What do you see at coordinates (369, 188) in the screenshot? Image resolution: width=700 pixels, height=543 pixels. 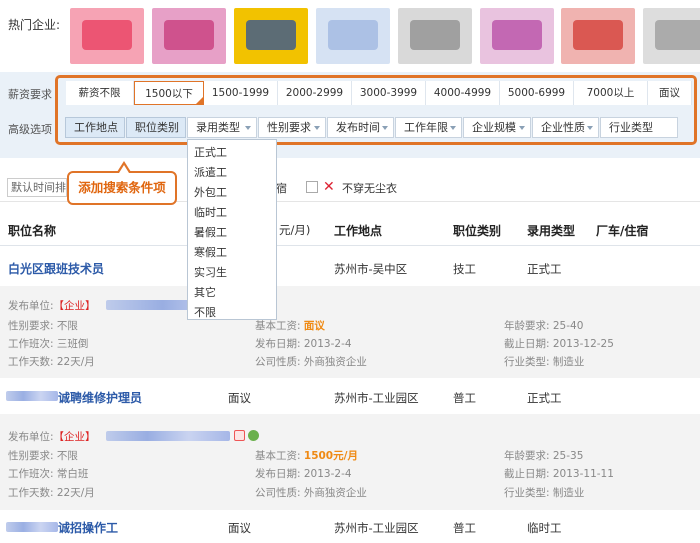 I see `no-cleanroom-label: 不穿无尘衣` at bounding box center [369, 188].